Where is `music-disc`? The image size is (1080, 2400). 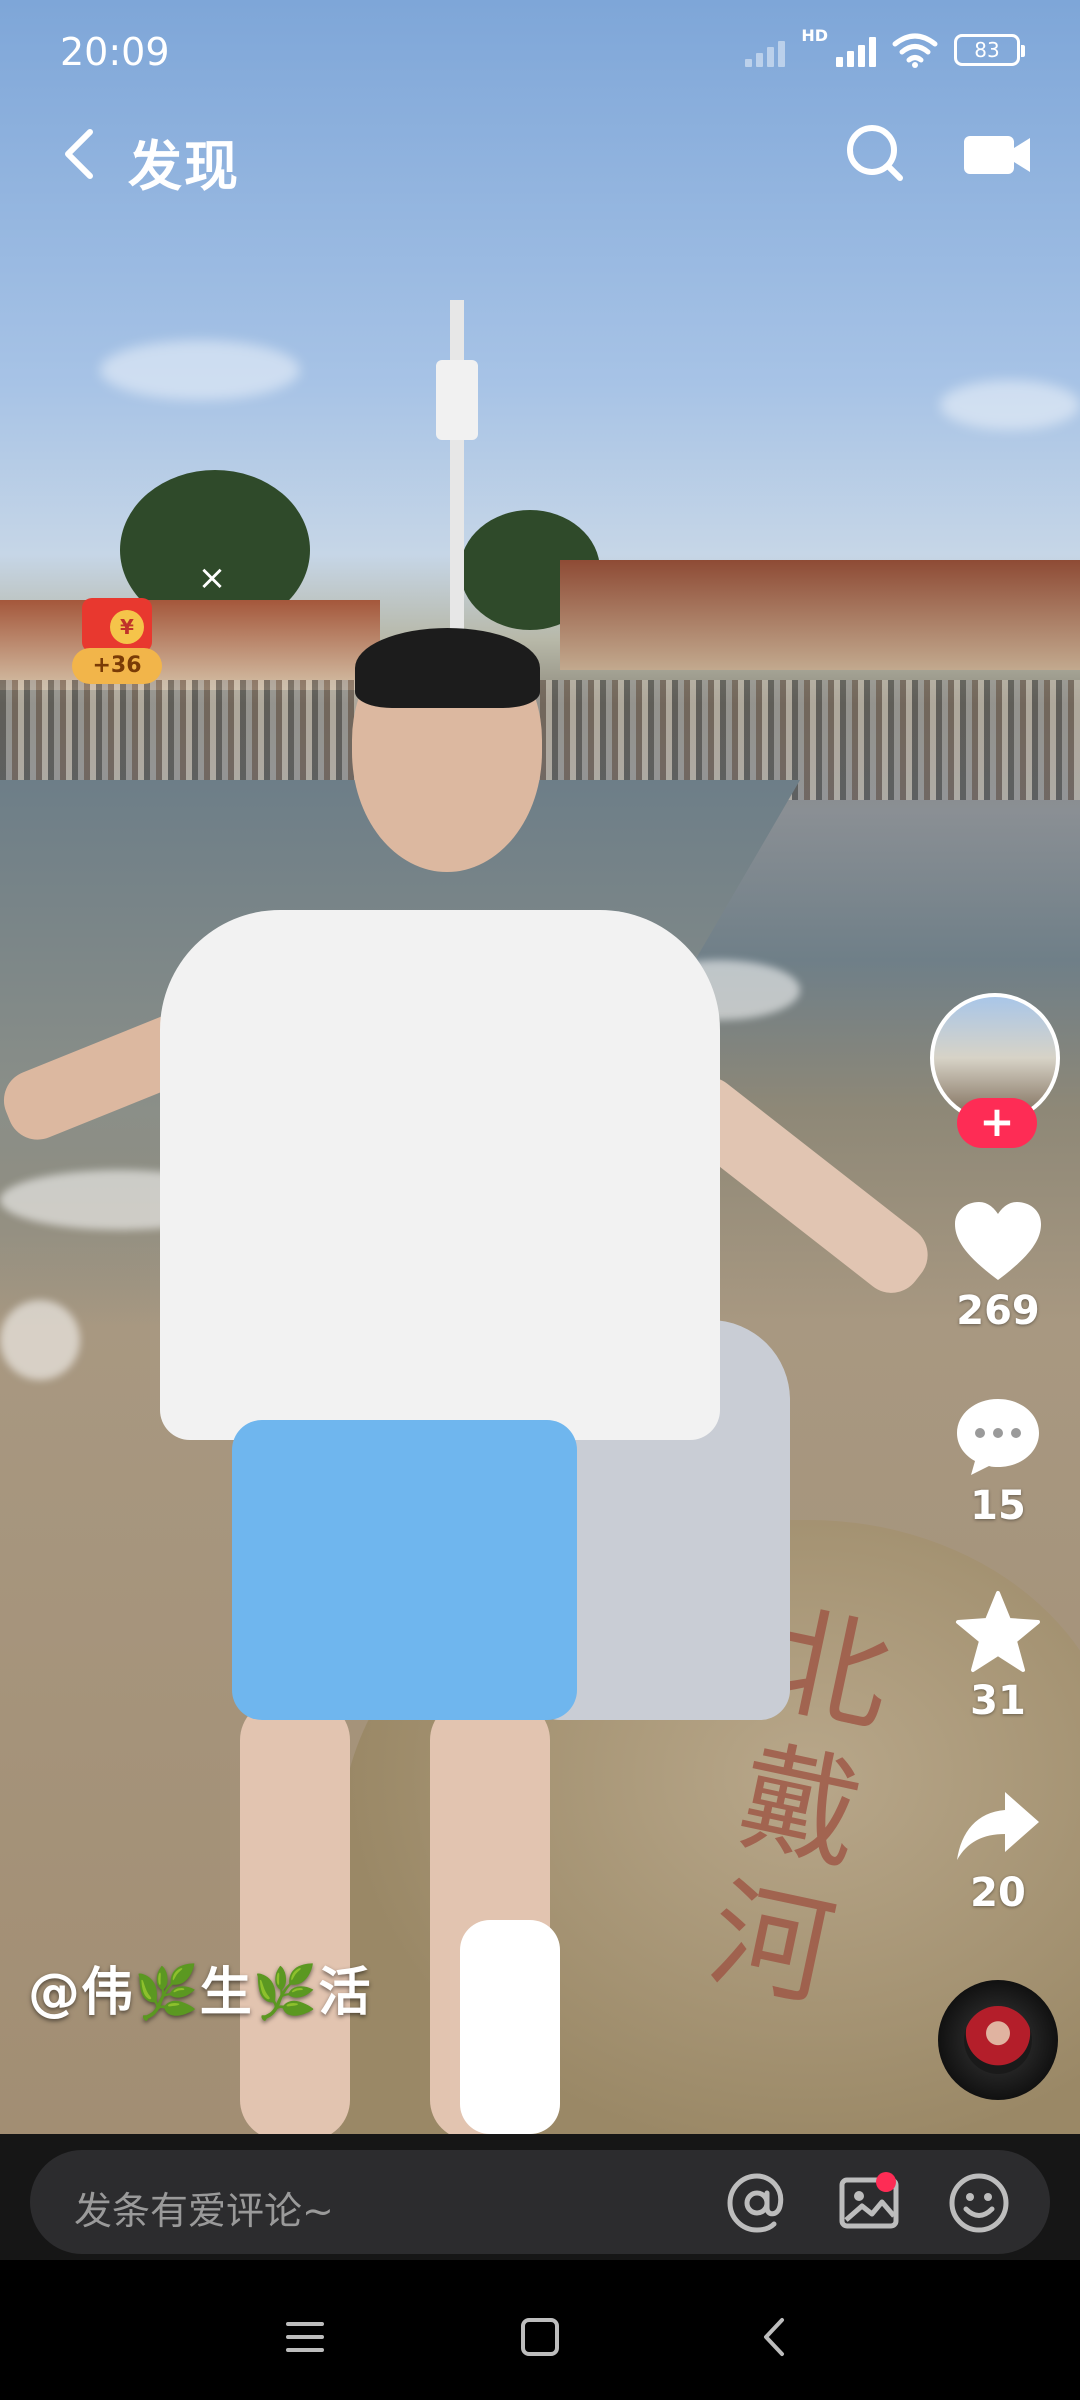
music-disc is located at coordinates (998, 2040).